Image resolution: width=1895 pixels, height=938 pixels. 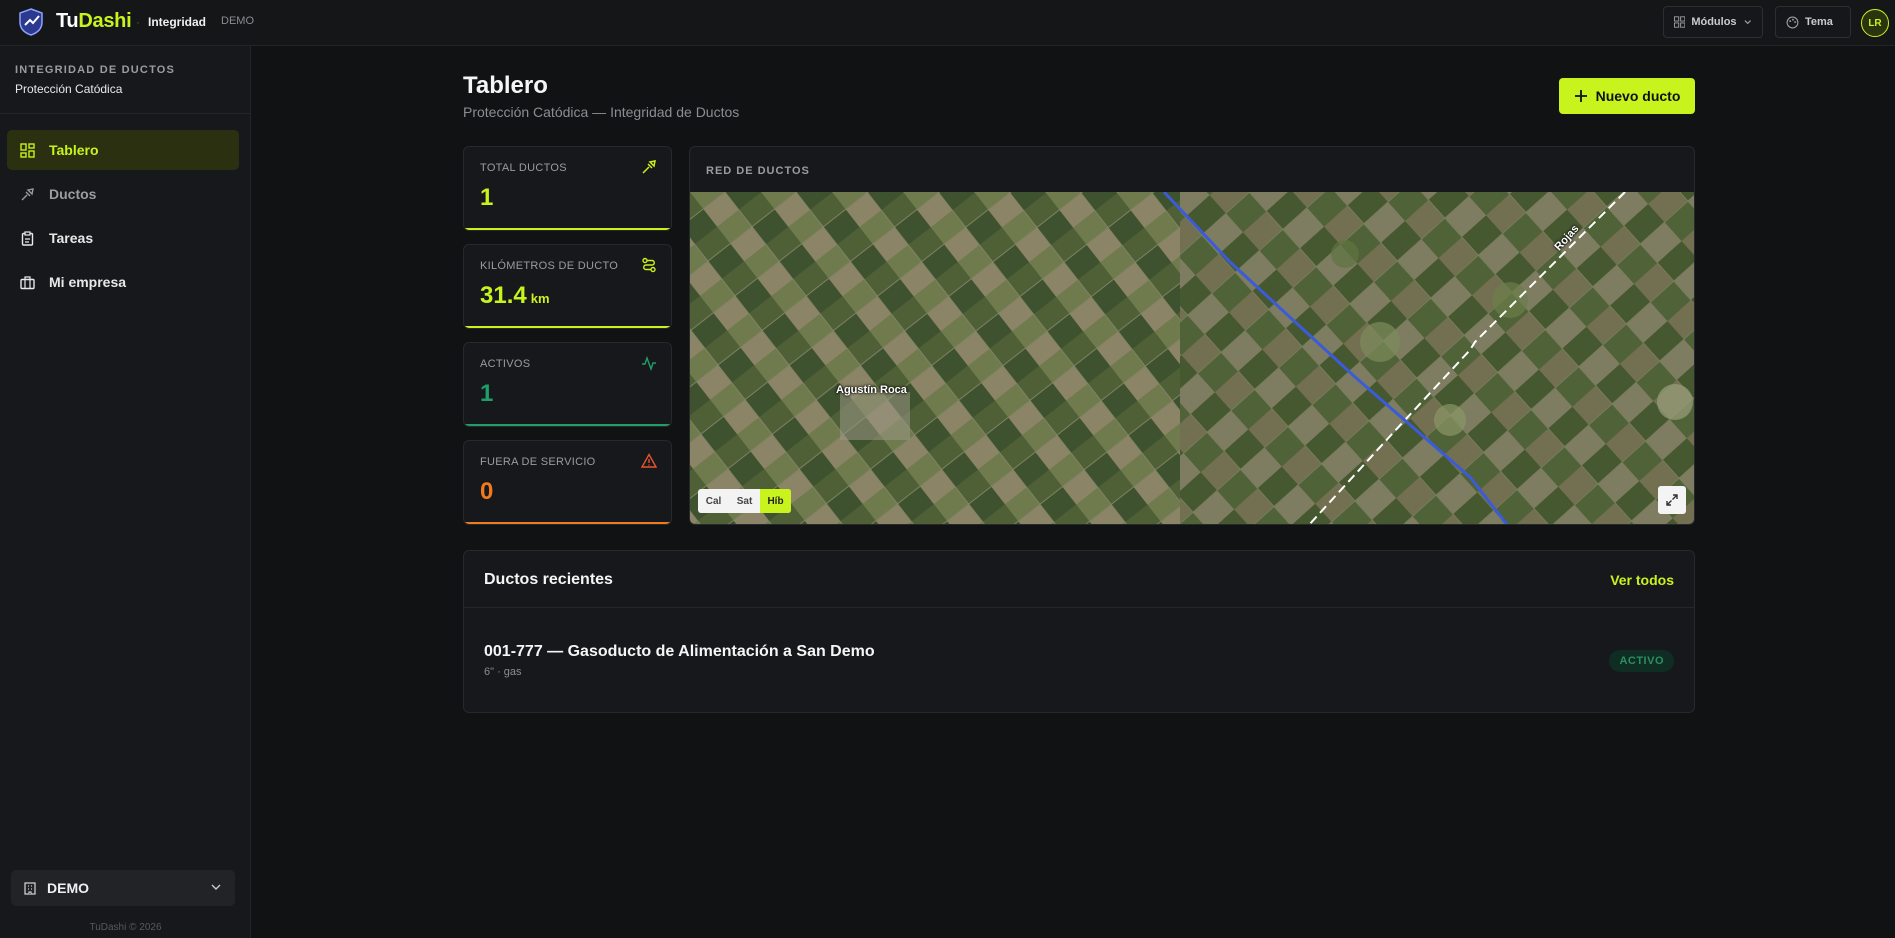 What do you see at coordinates (1875, 23) in the screenshot?
I see `user-avatar: LR` at bounding box center [1875, 23].